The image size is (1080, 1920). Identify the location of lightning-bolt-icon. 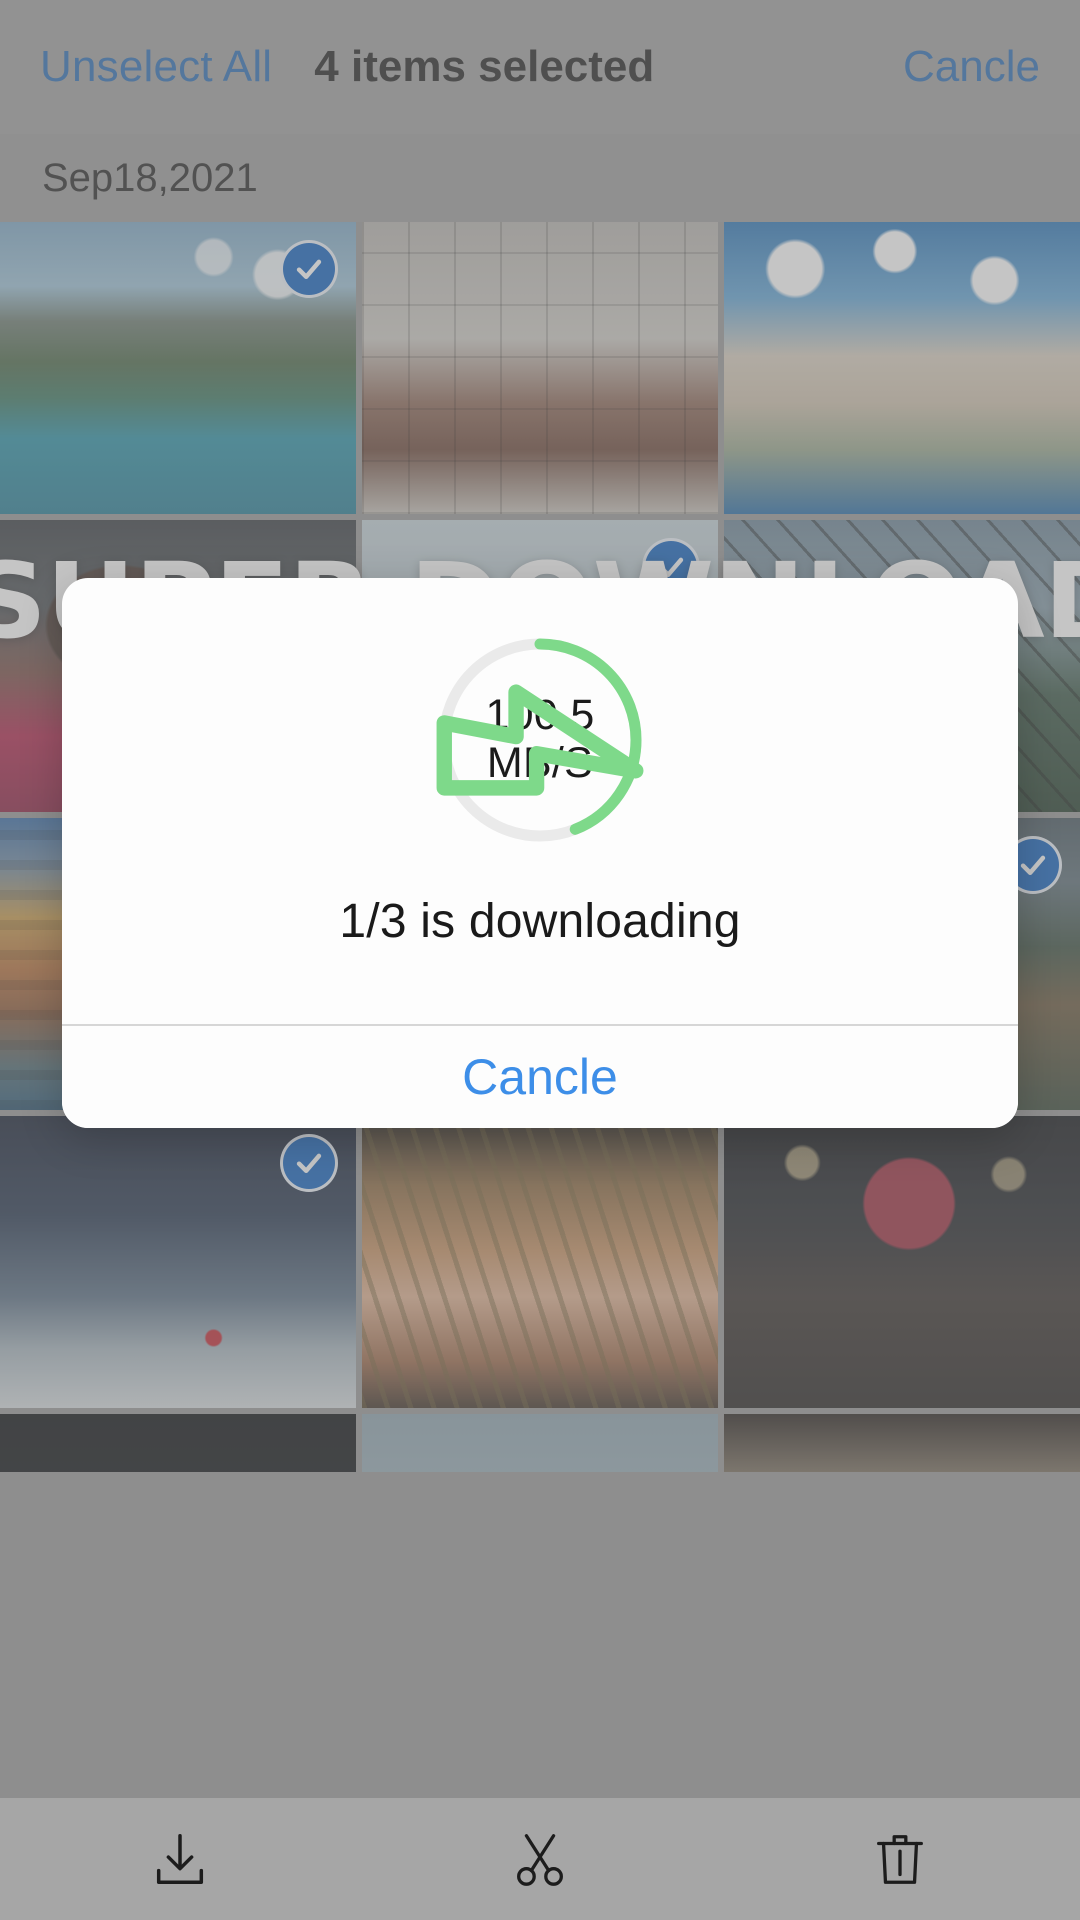
(540, 740).